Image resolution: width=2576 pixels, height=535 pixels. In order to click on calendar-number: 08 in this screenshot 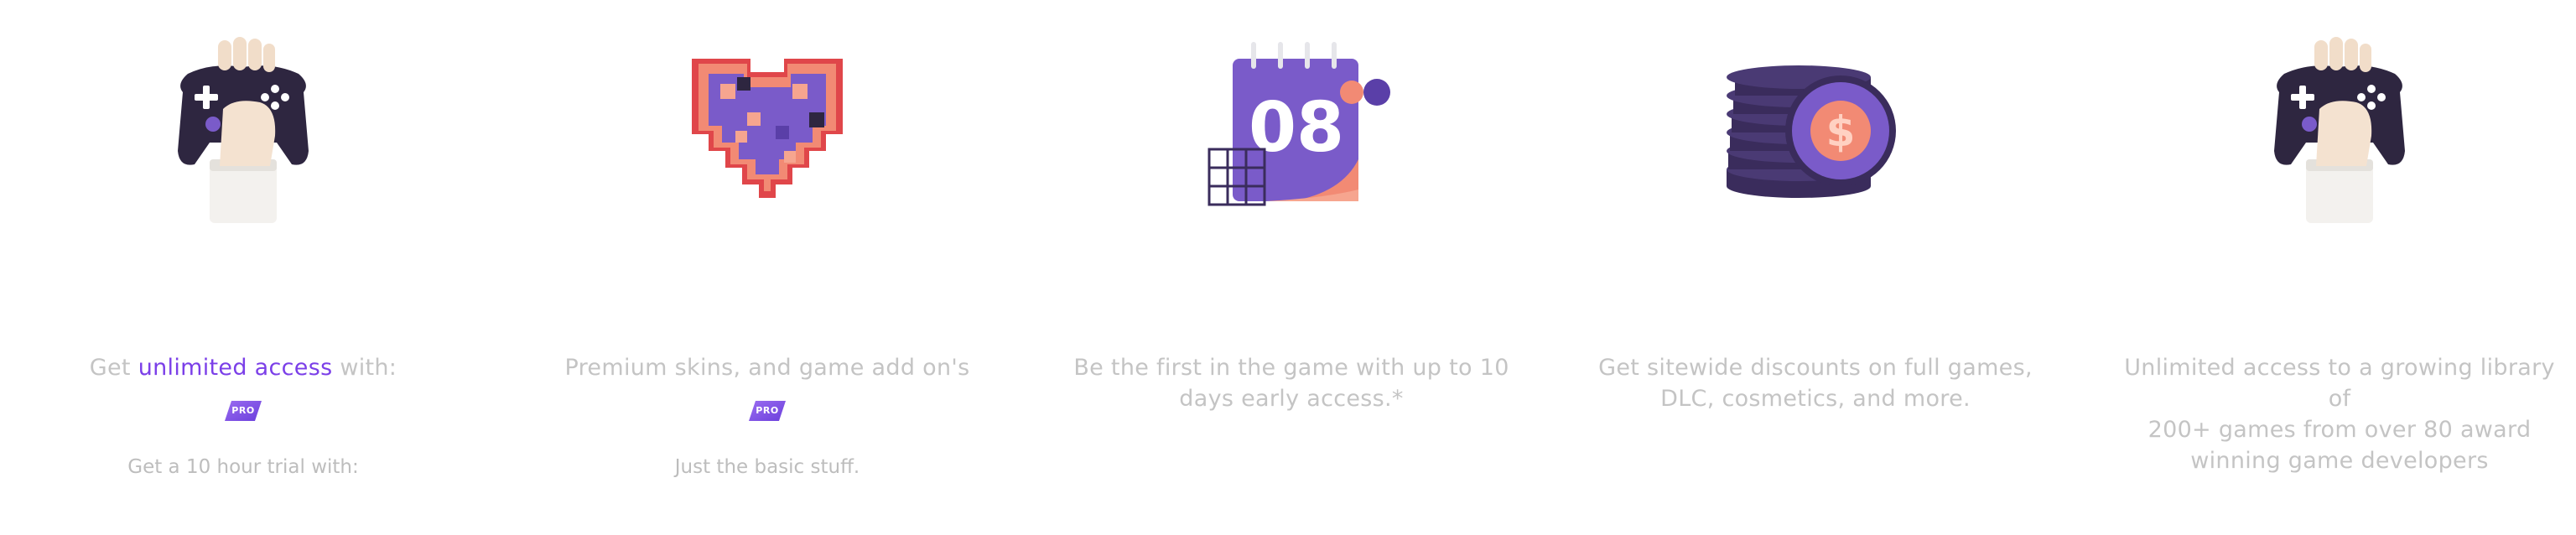, I will do `click(1296, 128)`.